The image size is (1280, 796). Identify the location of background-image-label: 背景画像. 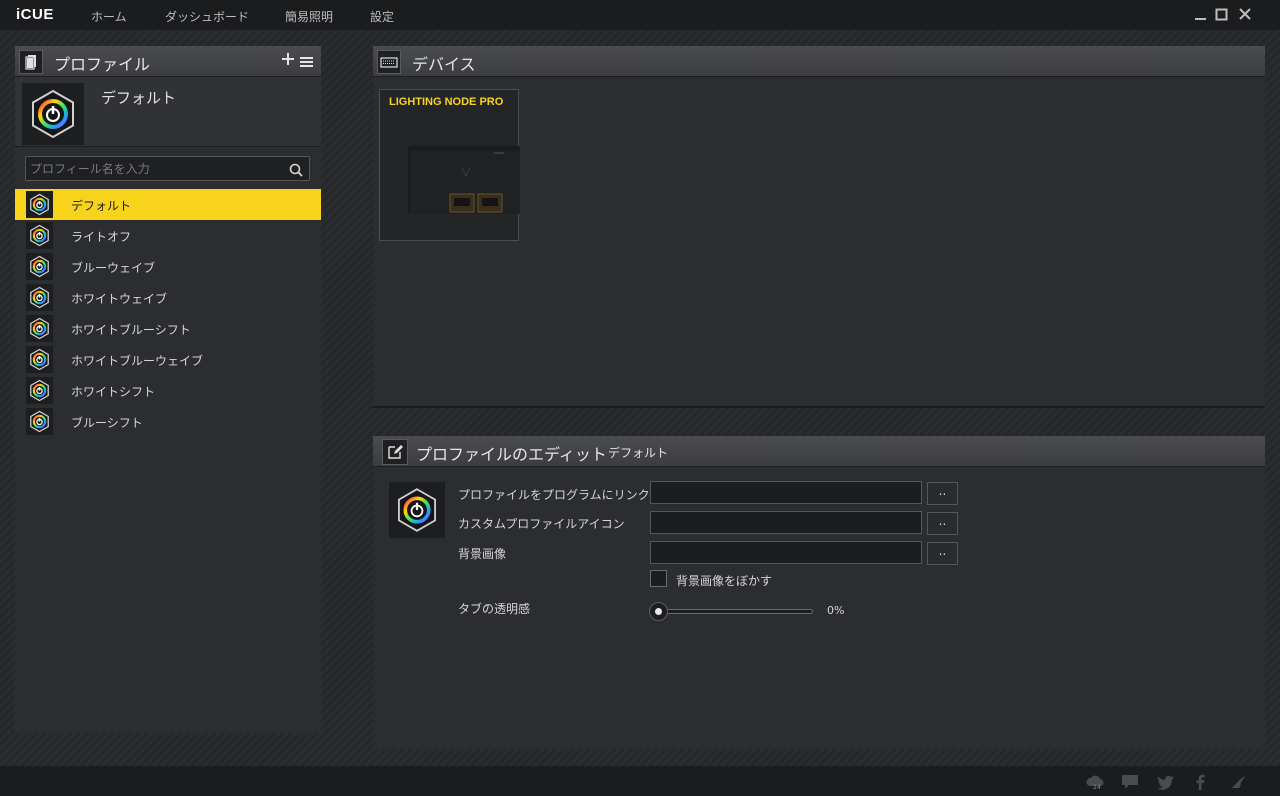
(482, 554).